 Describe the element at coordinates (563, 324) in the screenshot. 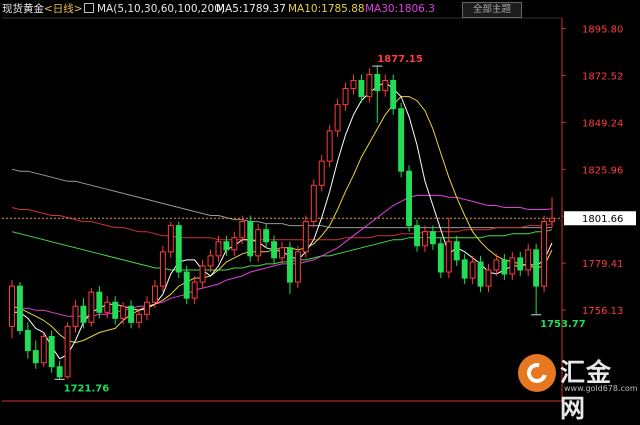

I see `annotation-label-1: 1753.77` at that location.